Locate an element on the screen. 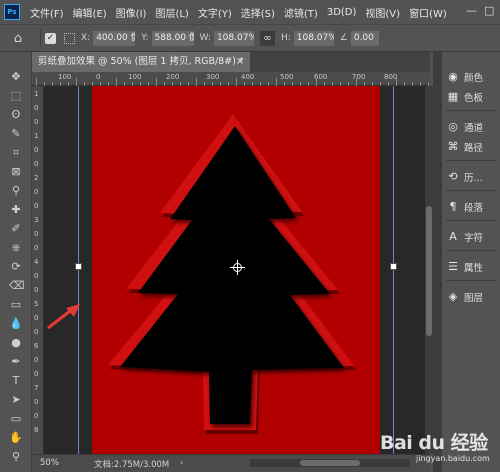 Image resolution: width=500 pixels, height=472 pixels. ruler-left-label: 2 is located at coordinates (36, 178).